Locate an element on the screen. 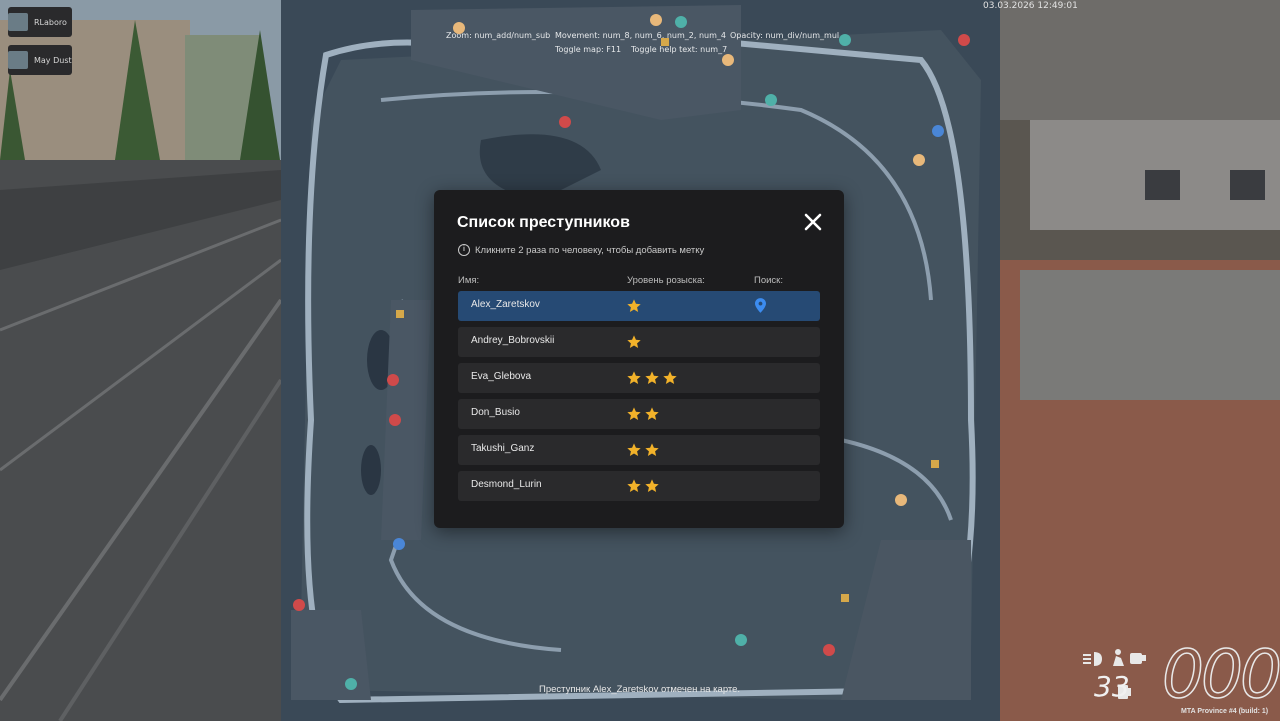  player-name: RLaboro is located at coordinates (50, 22).